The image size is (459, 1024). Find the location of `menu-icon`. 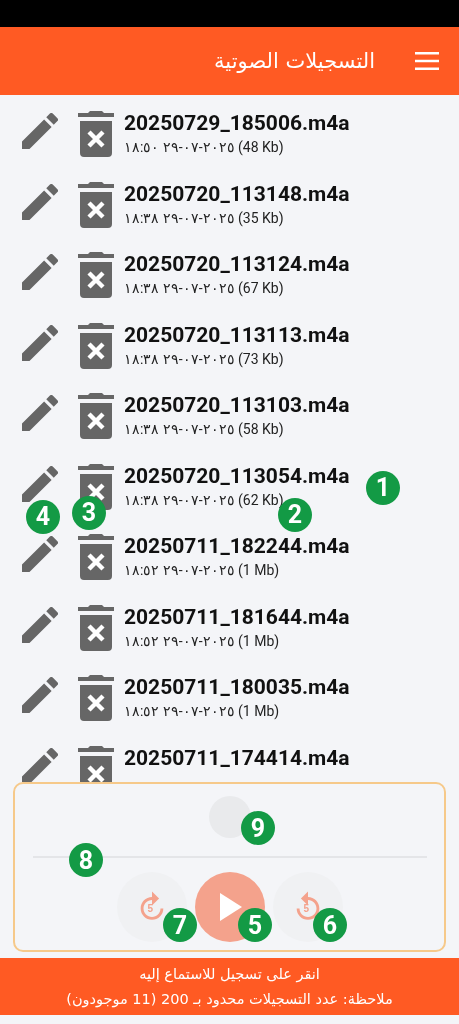

menu-icon is located at coordinates (427, 61).